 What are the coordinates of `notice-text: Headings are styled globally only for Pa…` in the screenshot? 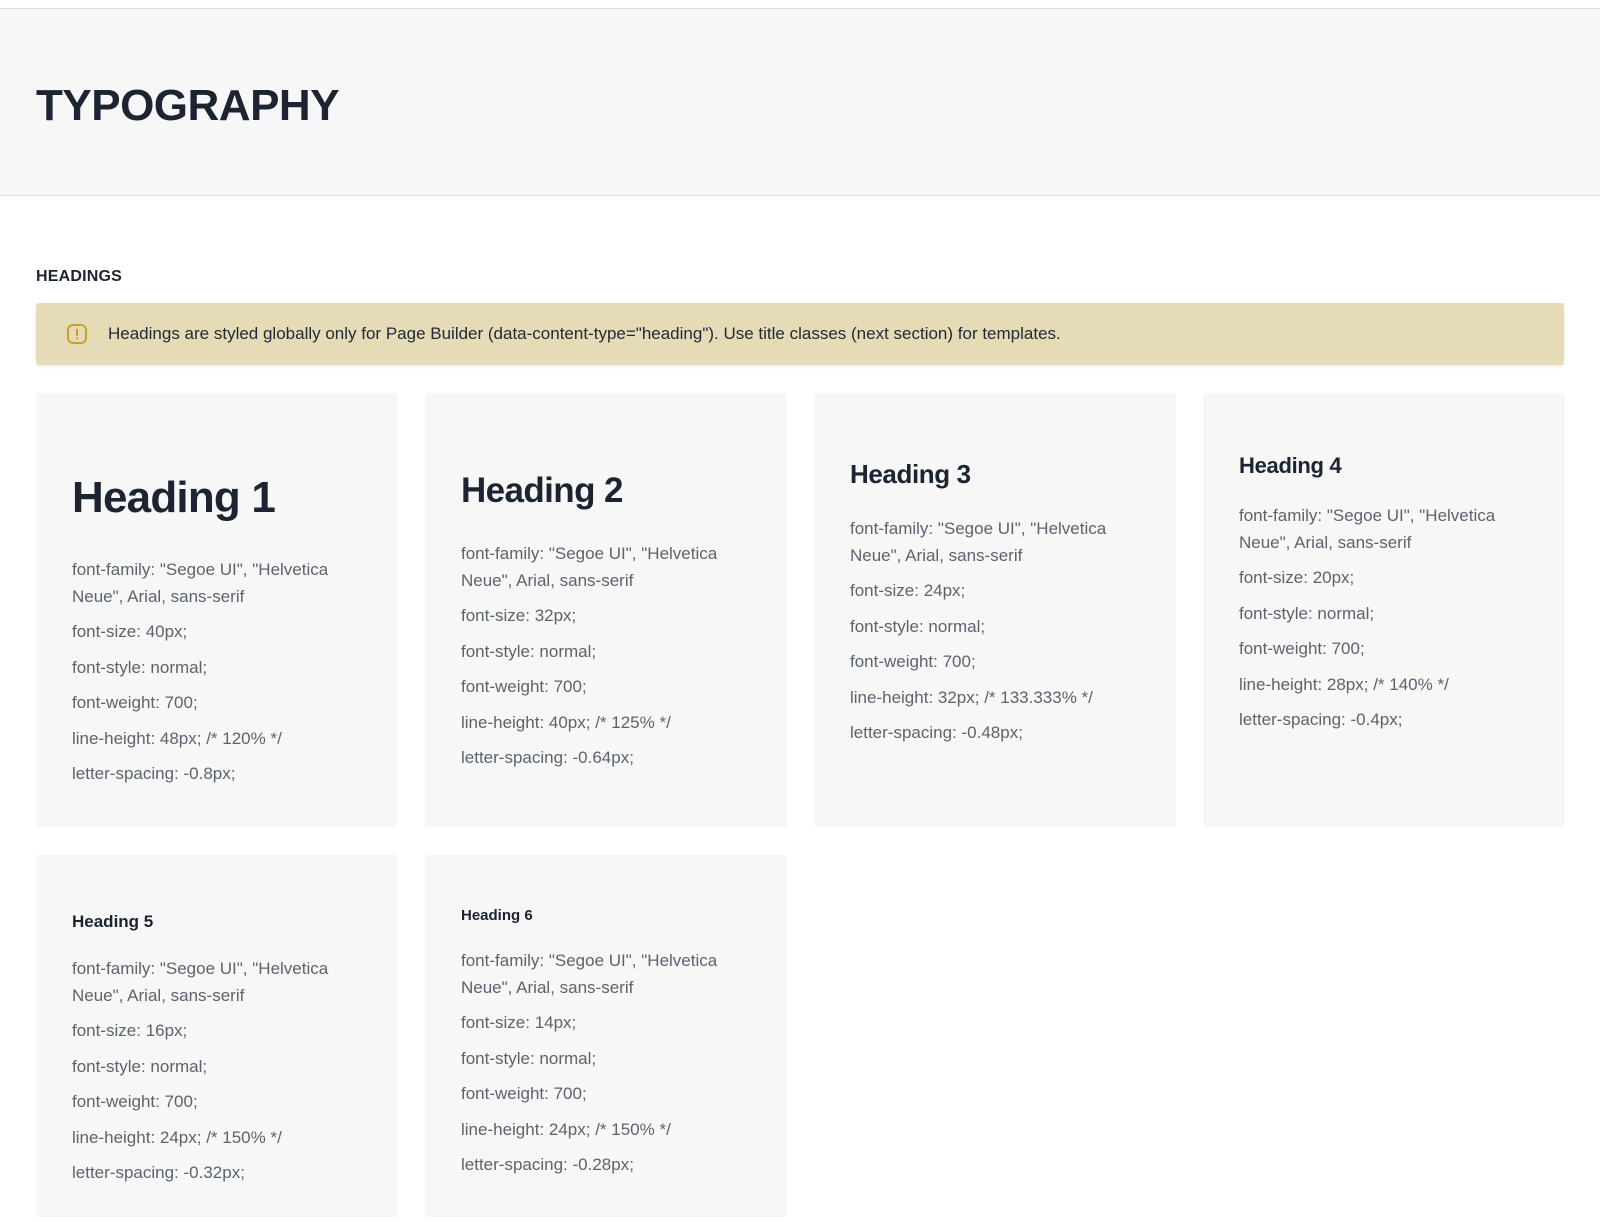 It's located at (584, 333).